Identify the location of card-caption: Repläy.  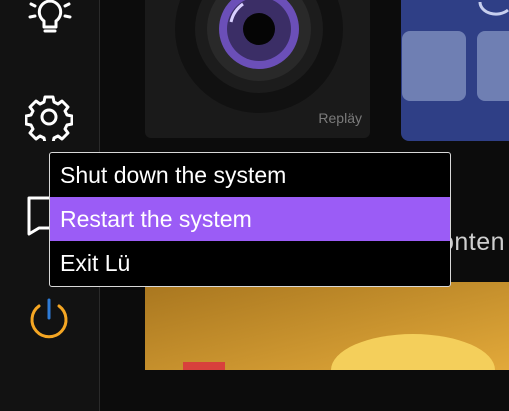
(340, 118).